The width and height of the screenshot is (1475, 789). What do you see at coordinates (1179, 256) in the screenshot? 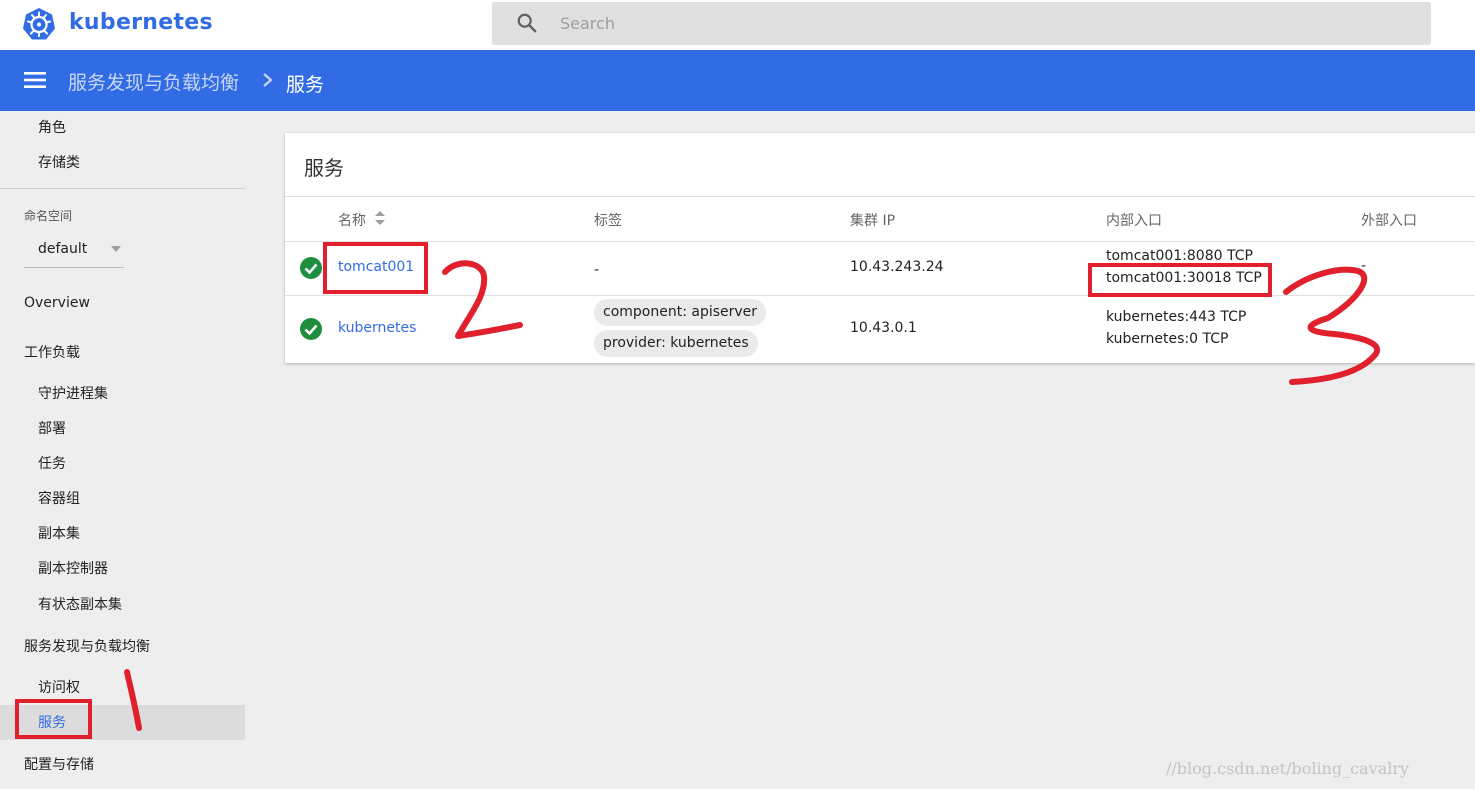
I see `internal-endpoint: tomcat001:8080 TCP` at bounding box center [1179, 256].